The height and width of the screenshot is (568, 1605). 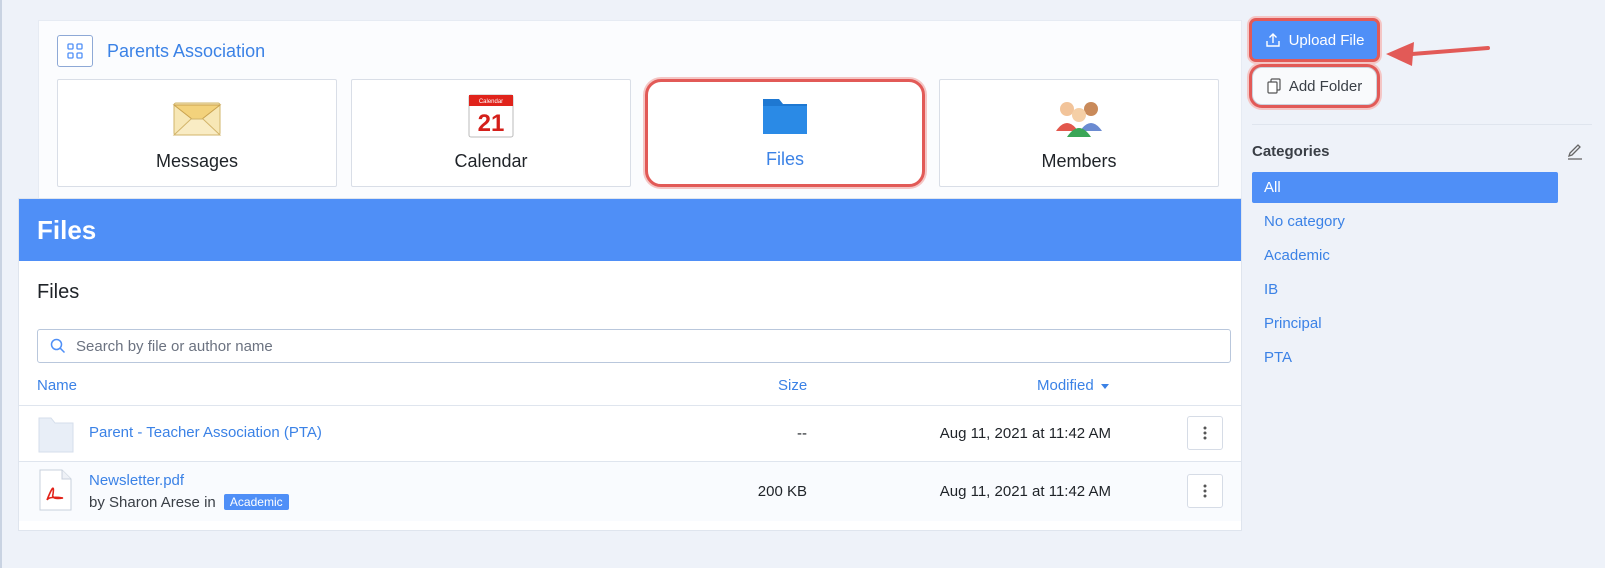 What do you see at coordinates (491, 161) in the screenshot?
I see `tile-label: Calendar` at bounding box center [491, 161].